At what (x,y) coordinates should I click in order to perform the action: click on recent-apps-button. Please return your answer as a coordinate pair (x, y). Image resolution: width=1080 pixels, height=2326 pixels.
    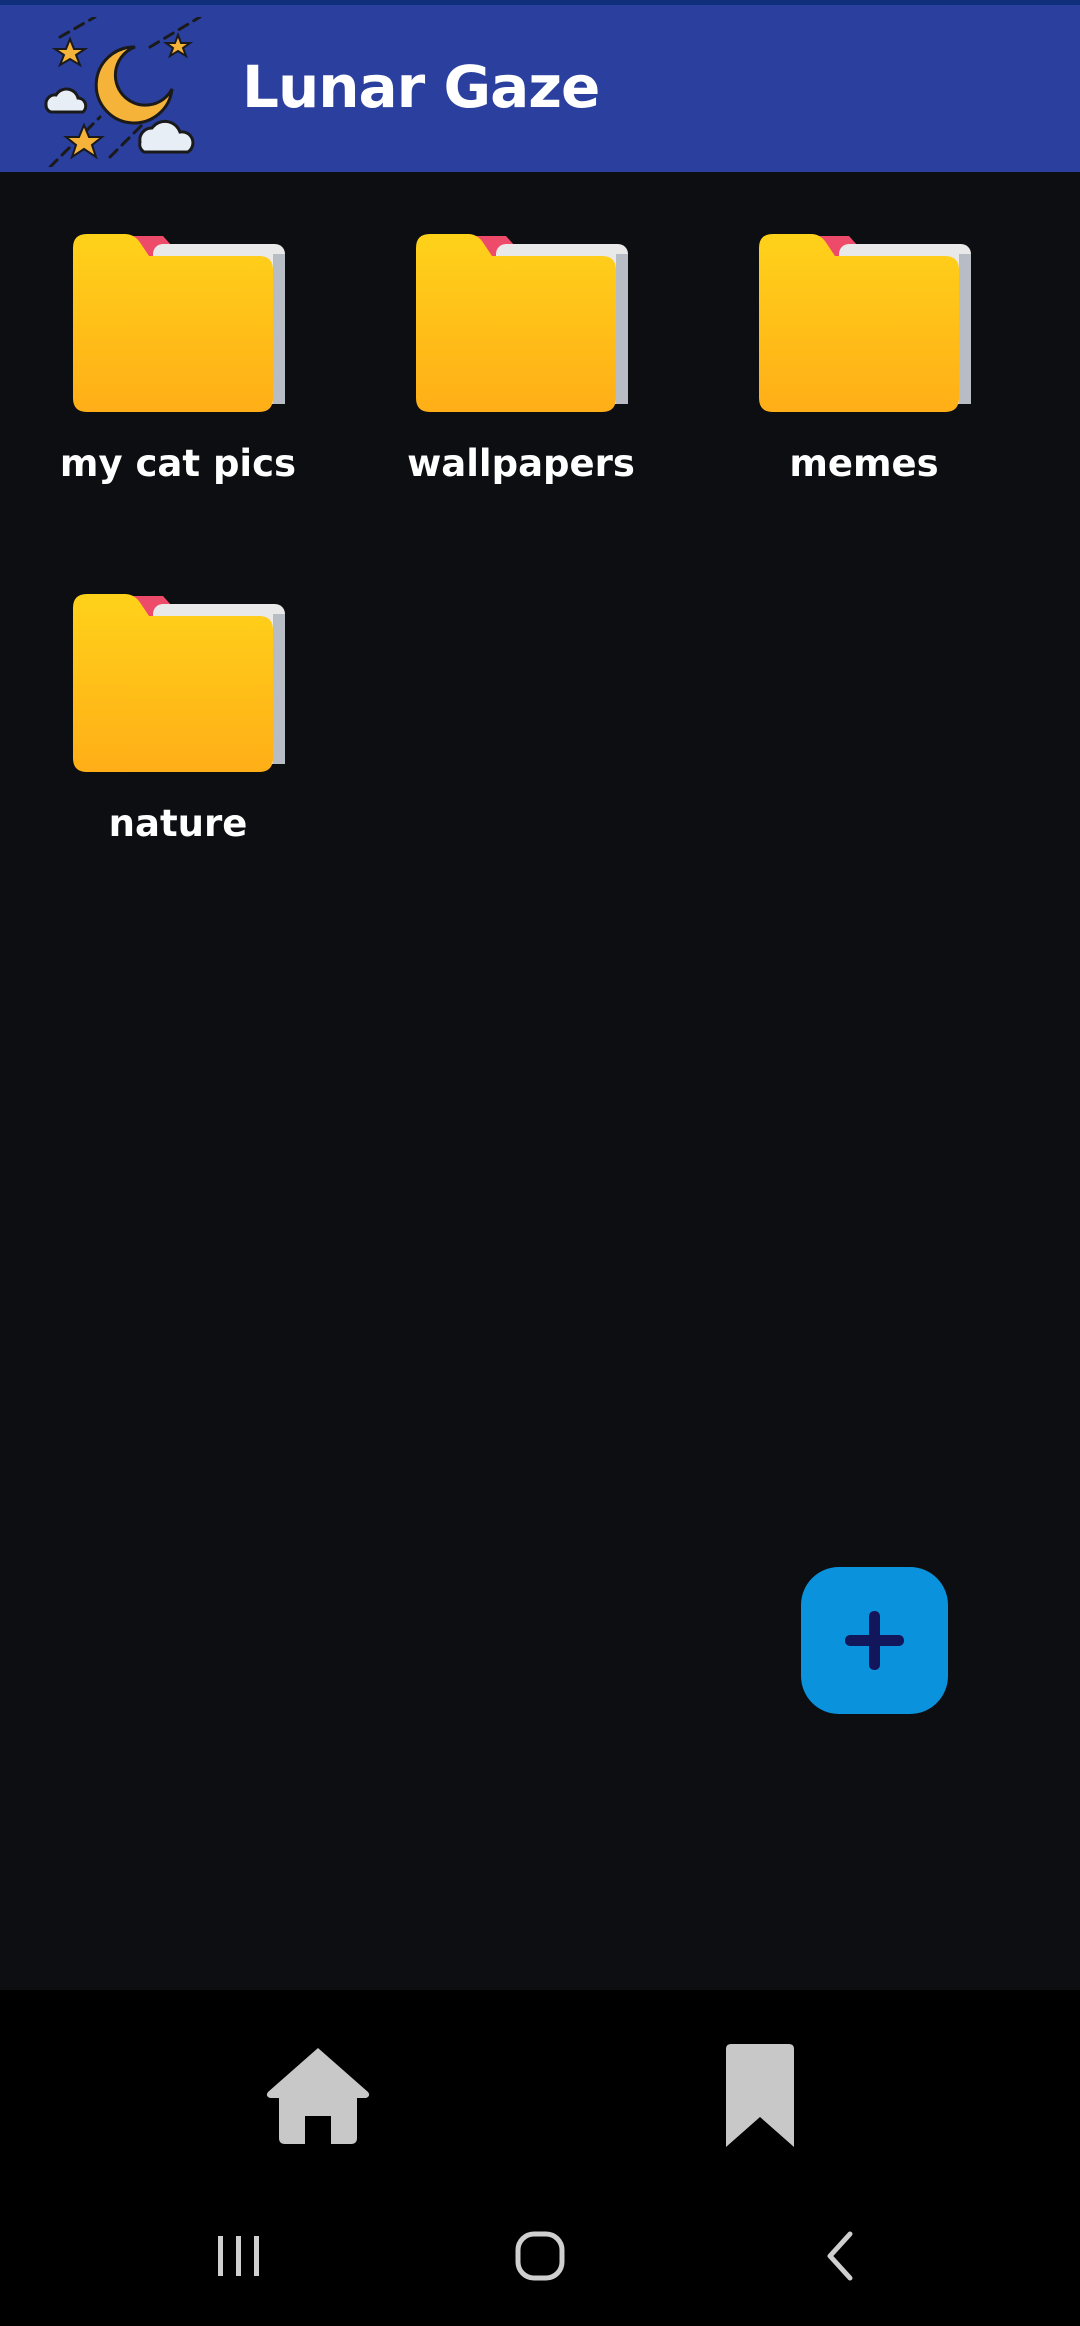
    Looking at the image, I should click on (238, 2255).